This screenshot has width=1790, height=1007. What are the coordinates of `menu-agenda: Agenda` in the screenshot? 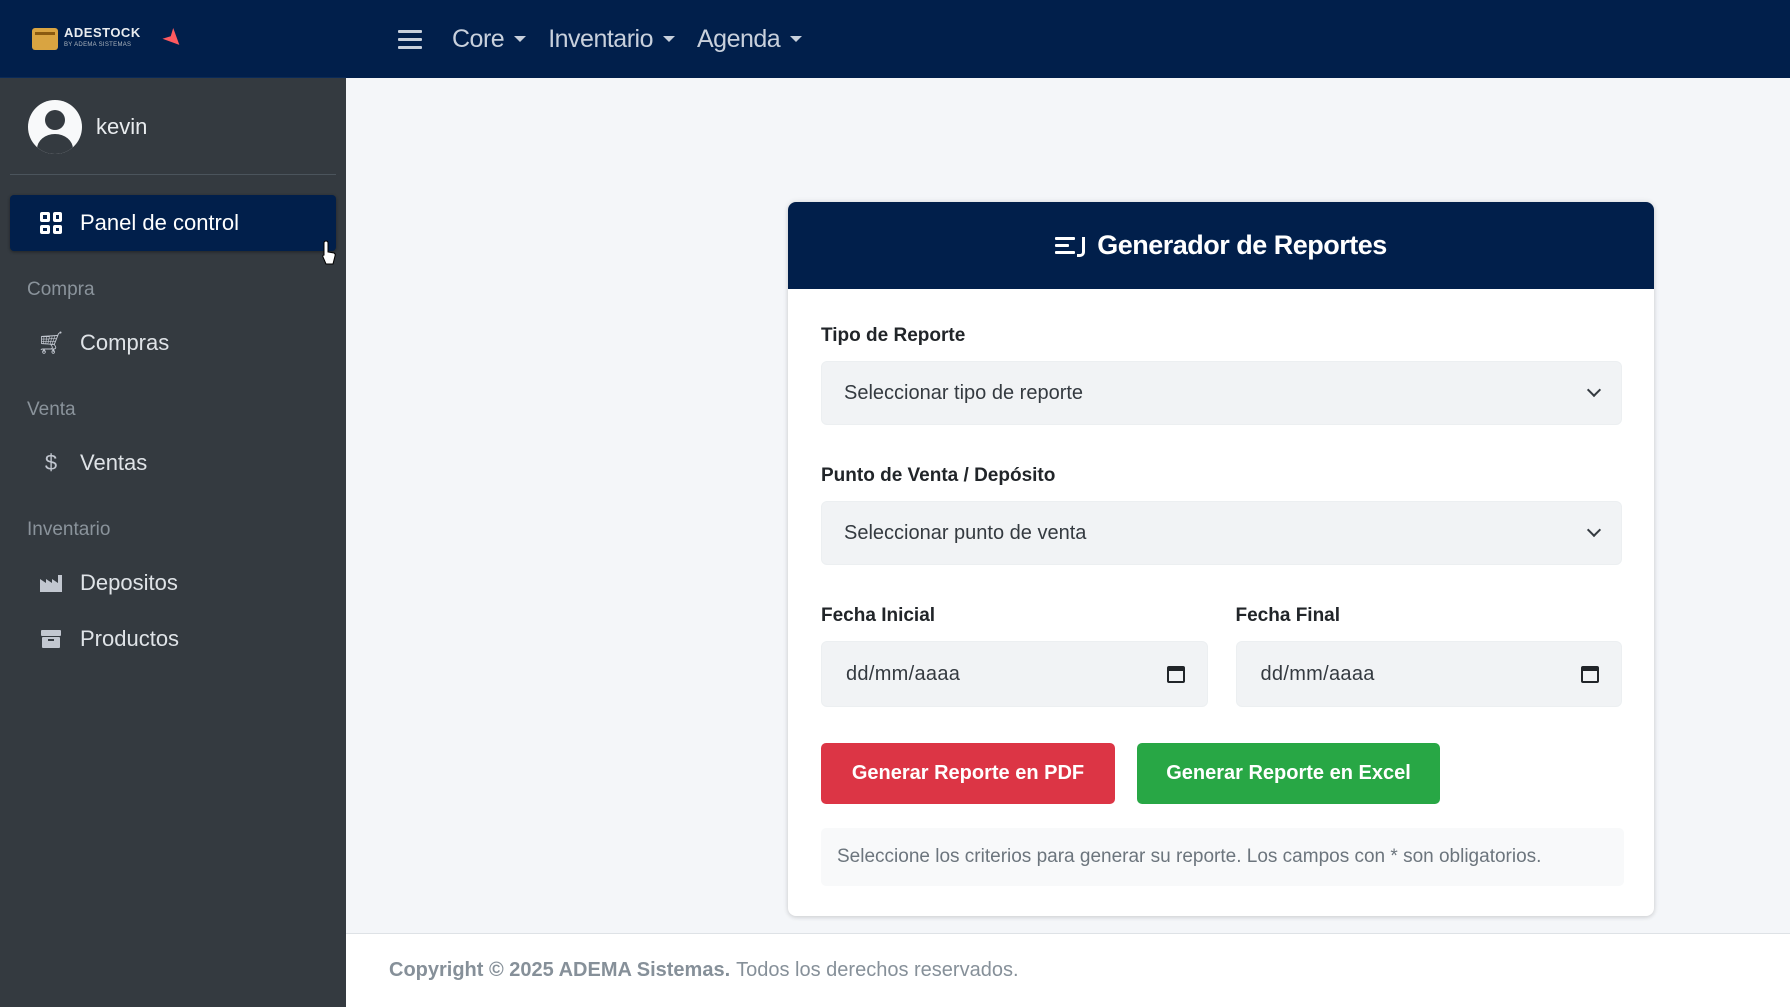 It's located at (749, 39).